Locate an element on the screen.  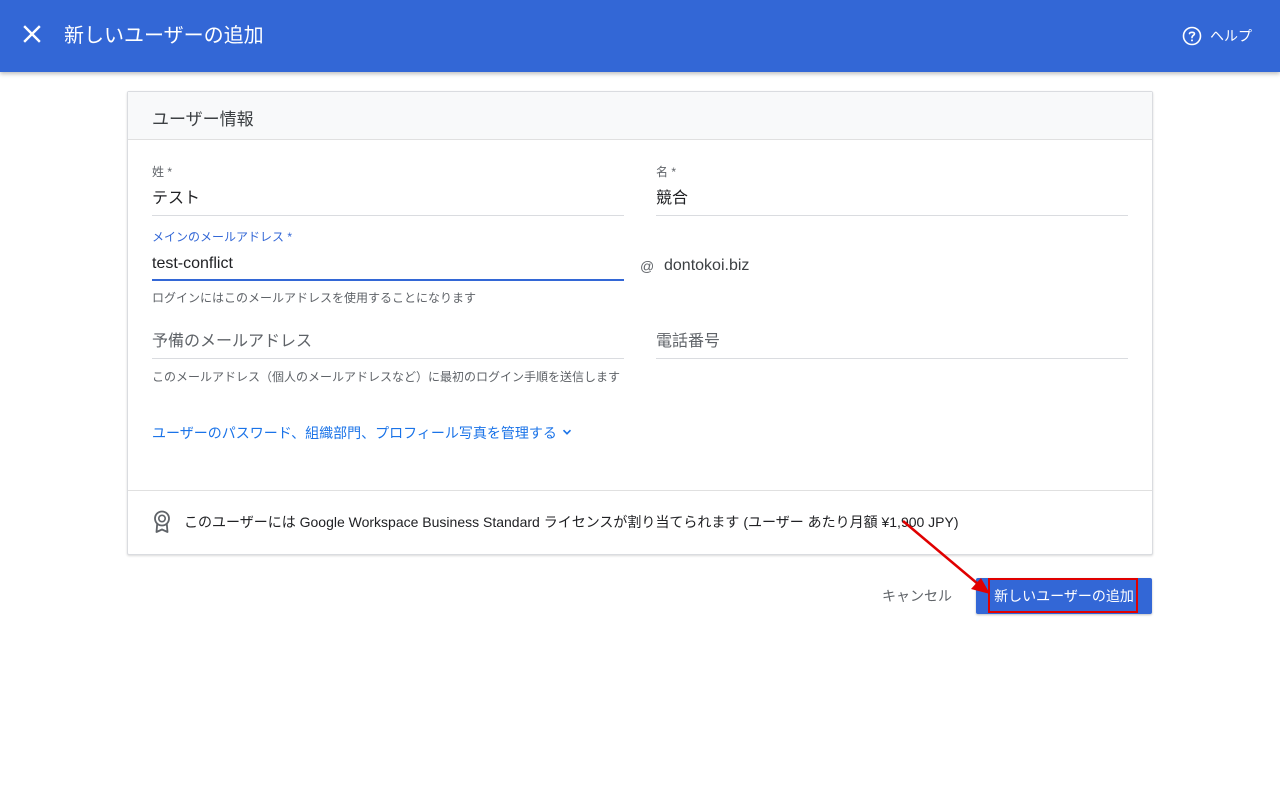
phone-input: 電話番号 is located at coordinates (892, 345).